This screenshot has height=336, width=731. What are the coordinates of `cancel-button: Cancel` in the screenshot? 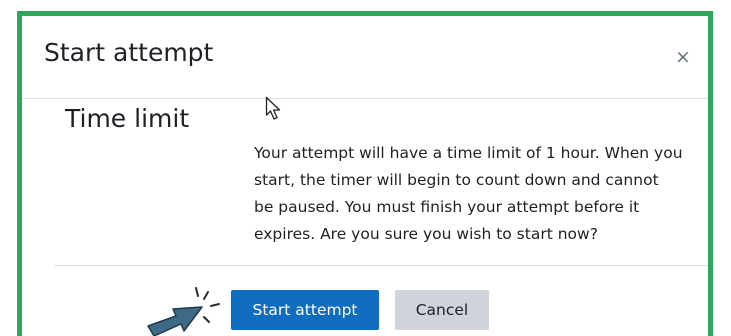 It's located at (442, 310).